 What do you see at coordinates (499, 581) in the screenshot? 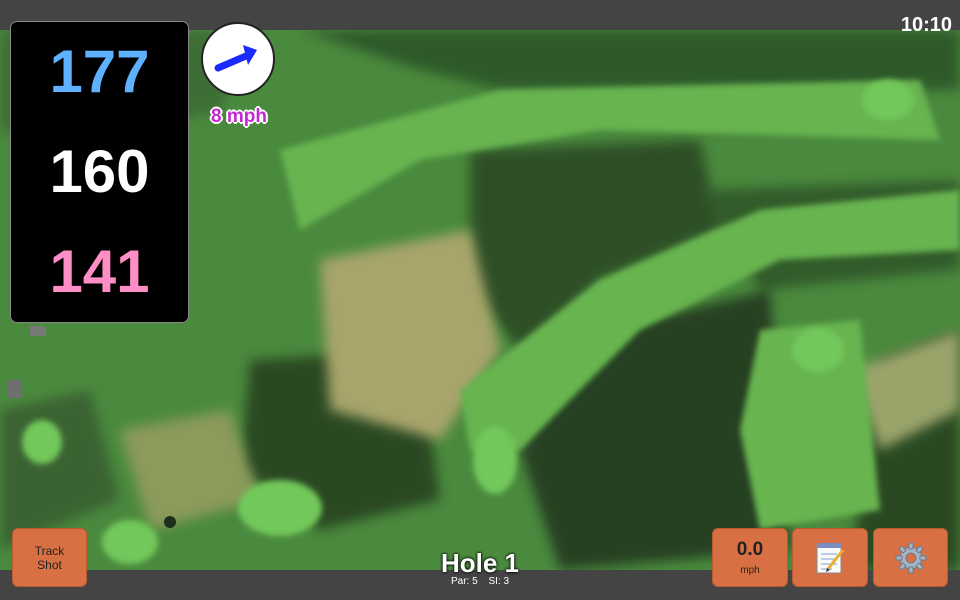
I see `hole-stroke-index: SI: 3` at bounding box center [499, 581].